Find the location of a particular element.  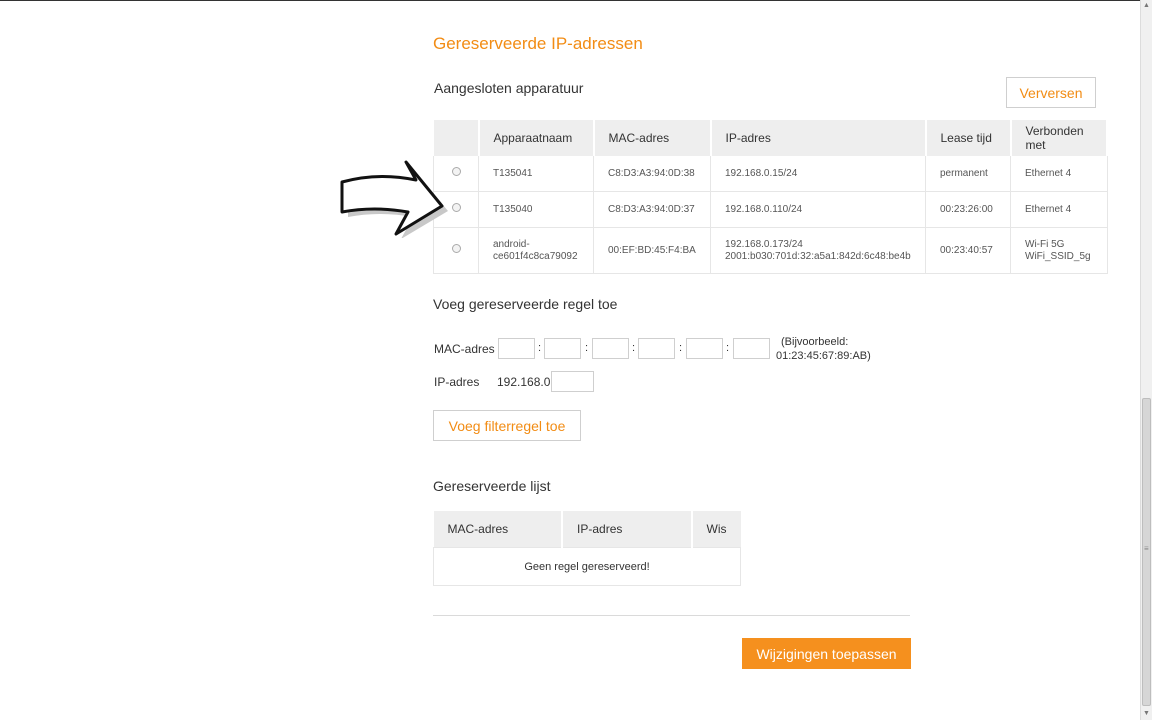

add-filter-rule-button: Voeg filterregel toe is located at coordinates (507, 425).